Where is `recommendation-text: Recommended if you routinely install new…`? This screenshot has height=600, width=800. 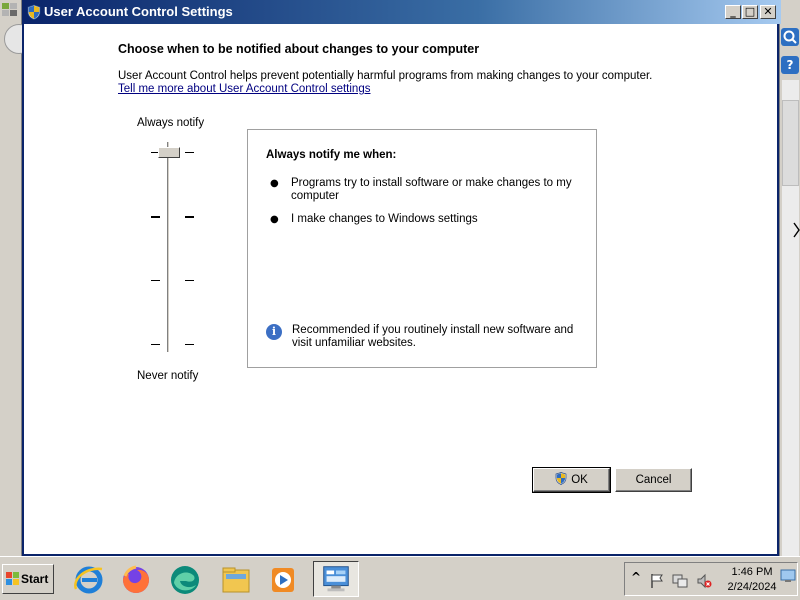 recommendation-text: Recommended if you routinely install new… is located at coordinates (433, 336).